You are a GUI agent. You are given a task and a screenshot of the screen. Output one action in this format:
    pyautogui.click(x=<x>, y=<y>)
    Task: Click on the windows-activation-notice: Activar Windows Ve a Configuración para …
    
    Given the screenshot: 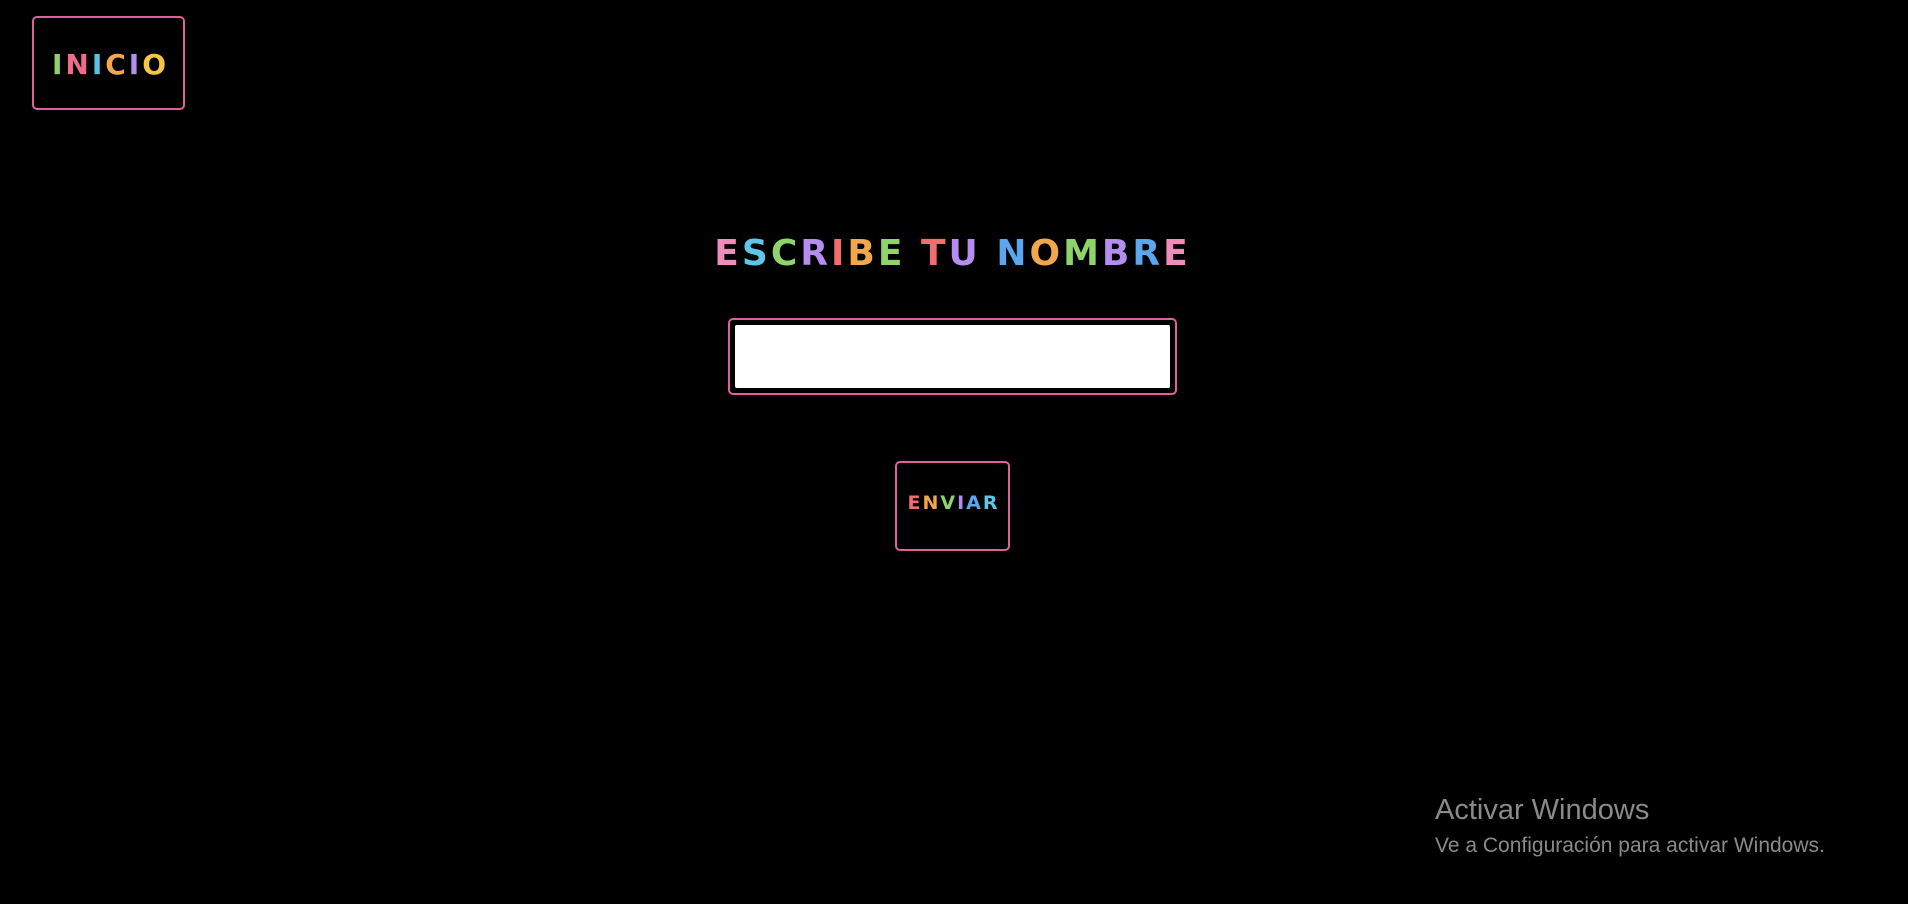 What is the action you would take?
    pyautogui.click(x=1665, y=826)
    